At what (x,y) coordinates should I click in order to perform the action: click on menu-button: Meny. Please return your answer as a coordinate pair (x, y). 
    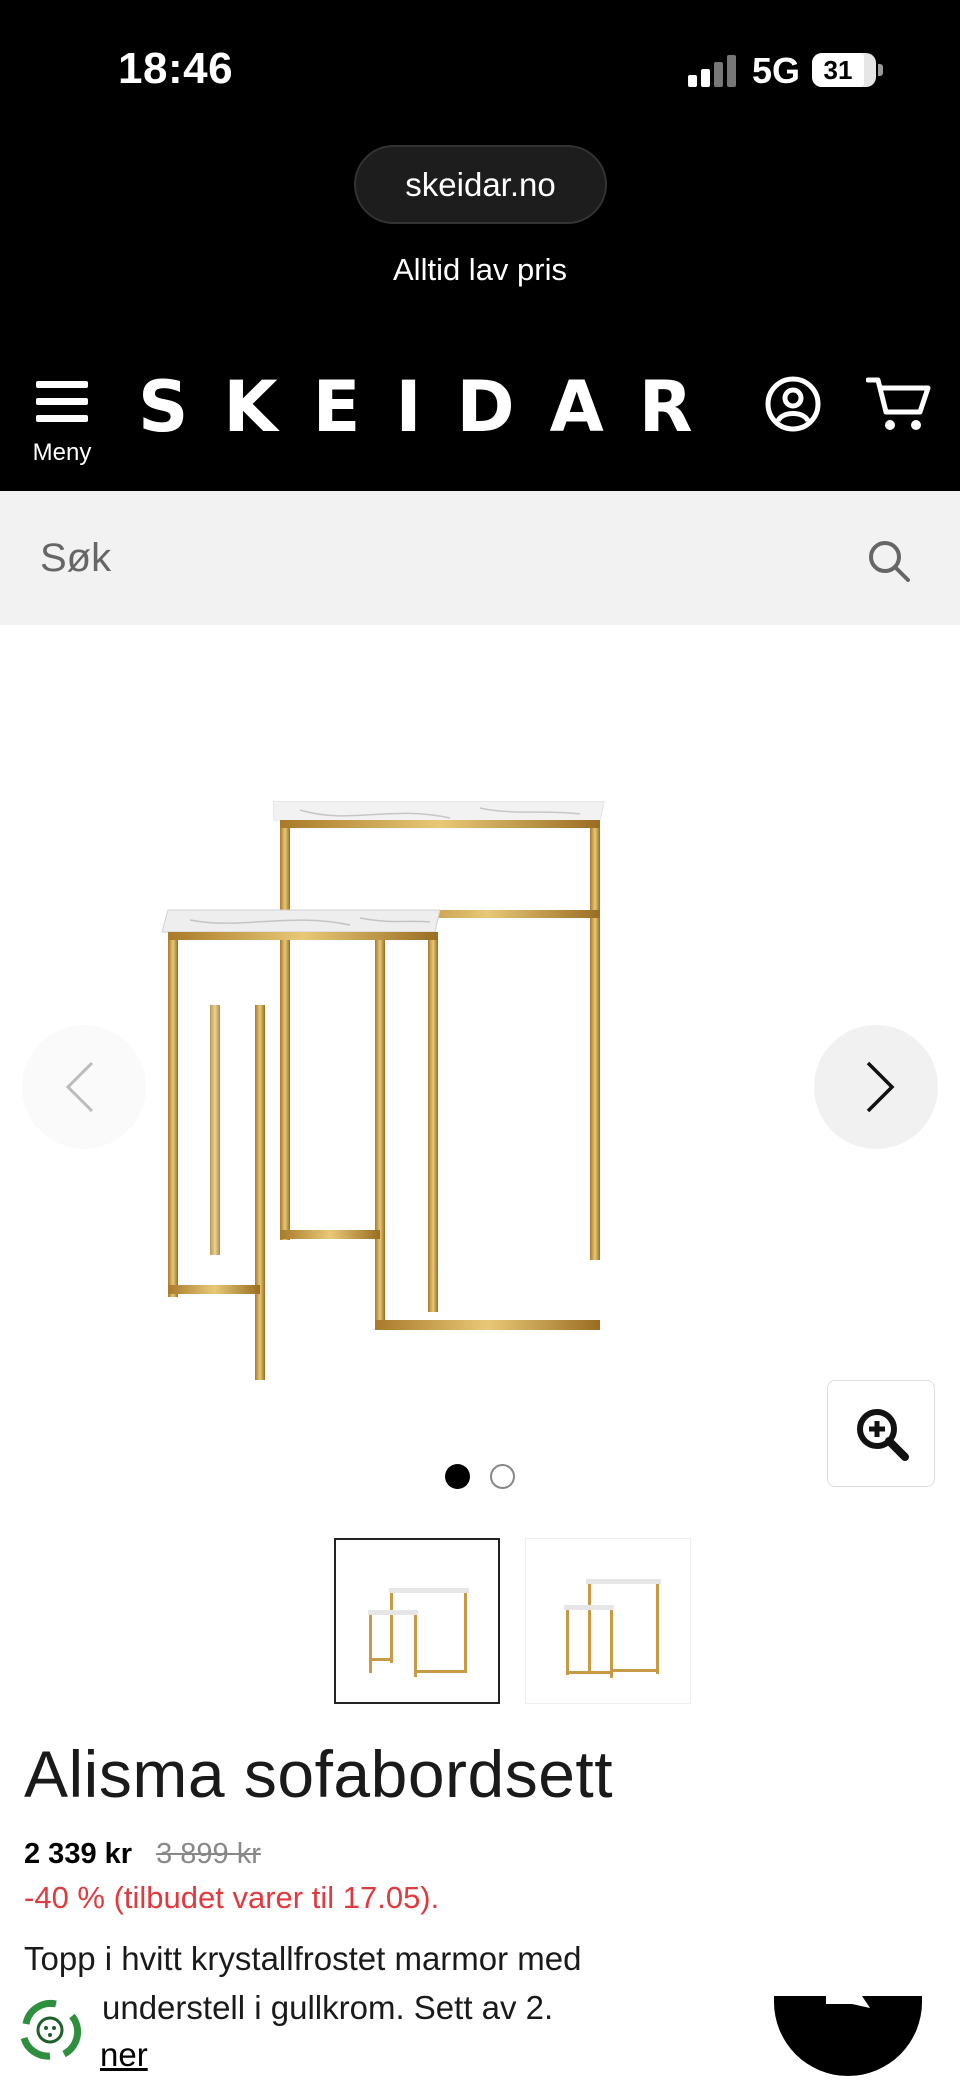
    Looking at the image, I should click on (62, 420).